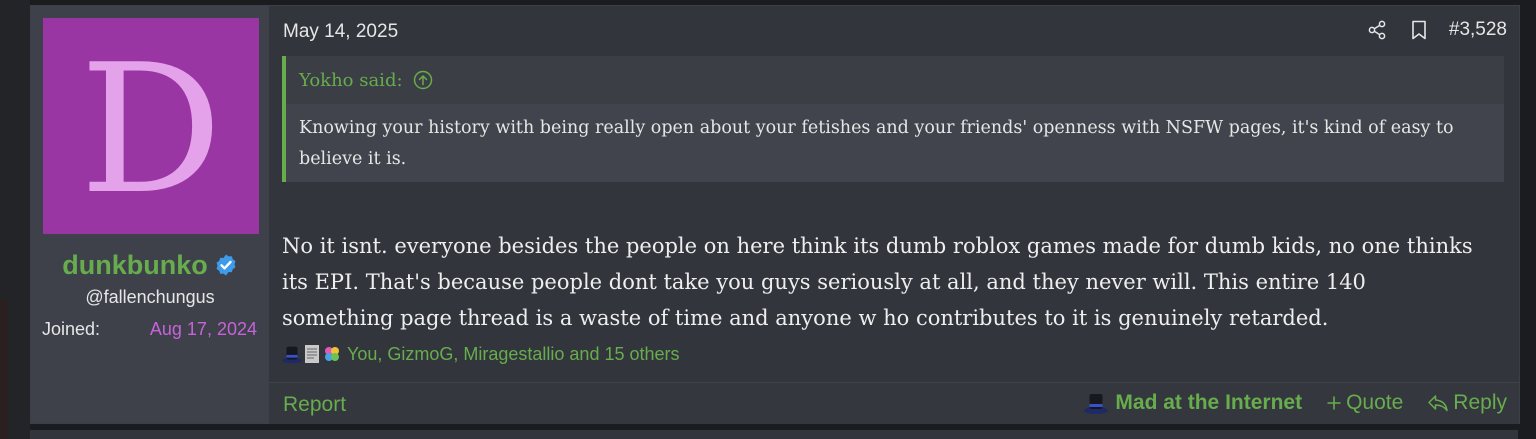 Image resolution: width=1536 pixels, height=439 pixels. What do you see at coordinates (4, 369) in the screenshot?
I see `left-edge-shade` at bounding box center [4, 369].